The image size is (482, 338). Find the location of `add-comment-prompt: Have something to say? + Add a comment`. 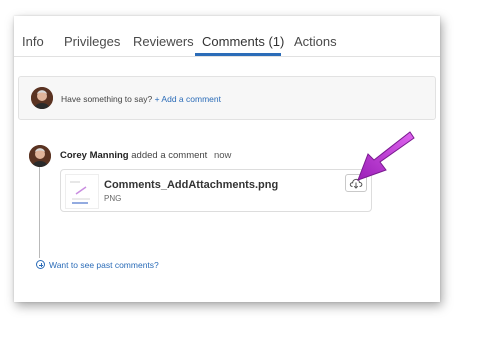

add-comment-prompt: Have something to say? + Add a comment is located at coordinates (141, 99).